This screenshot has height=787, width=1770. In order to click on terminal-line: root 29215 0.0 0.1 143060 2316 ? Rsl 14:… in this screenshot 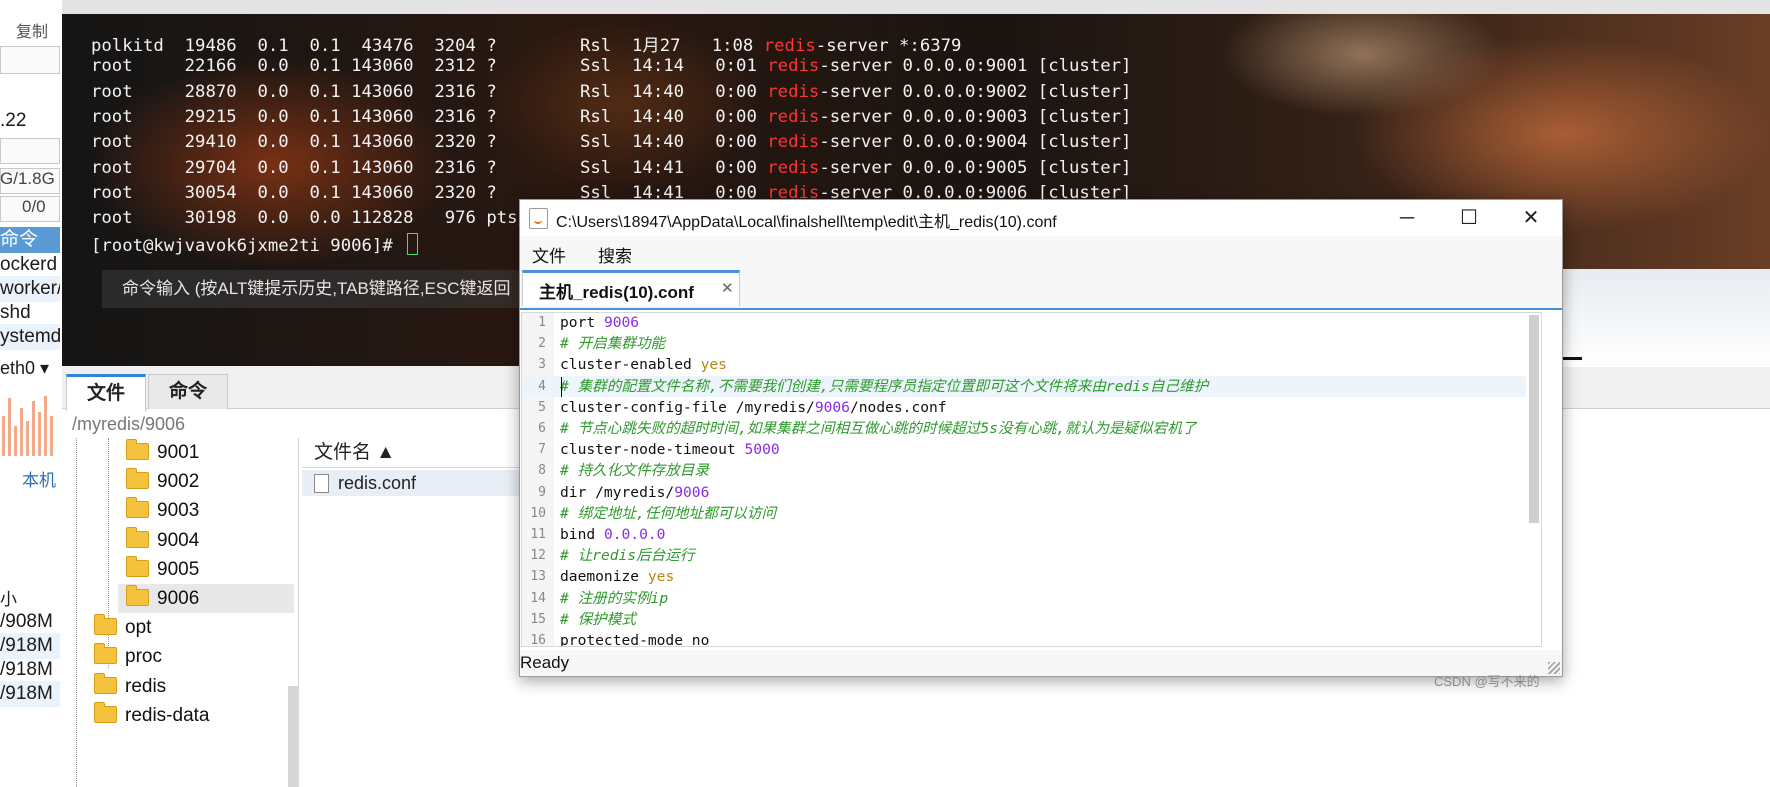, I will do `click(611, 116)`.